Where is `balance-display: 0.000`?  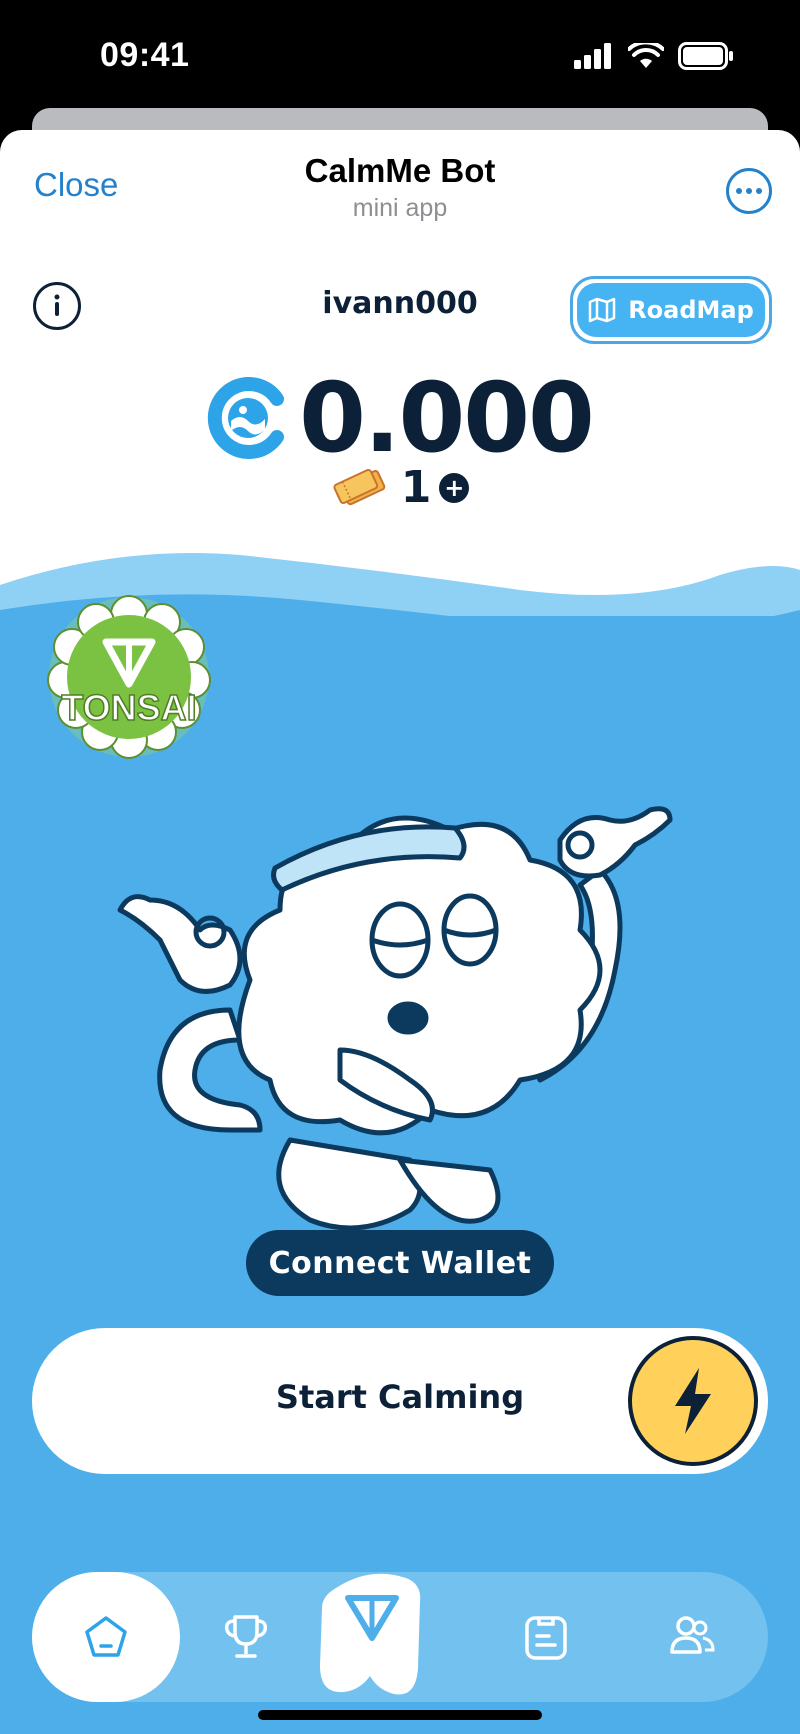
balance-display: 0.000 is located at coordinates (400, 418).